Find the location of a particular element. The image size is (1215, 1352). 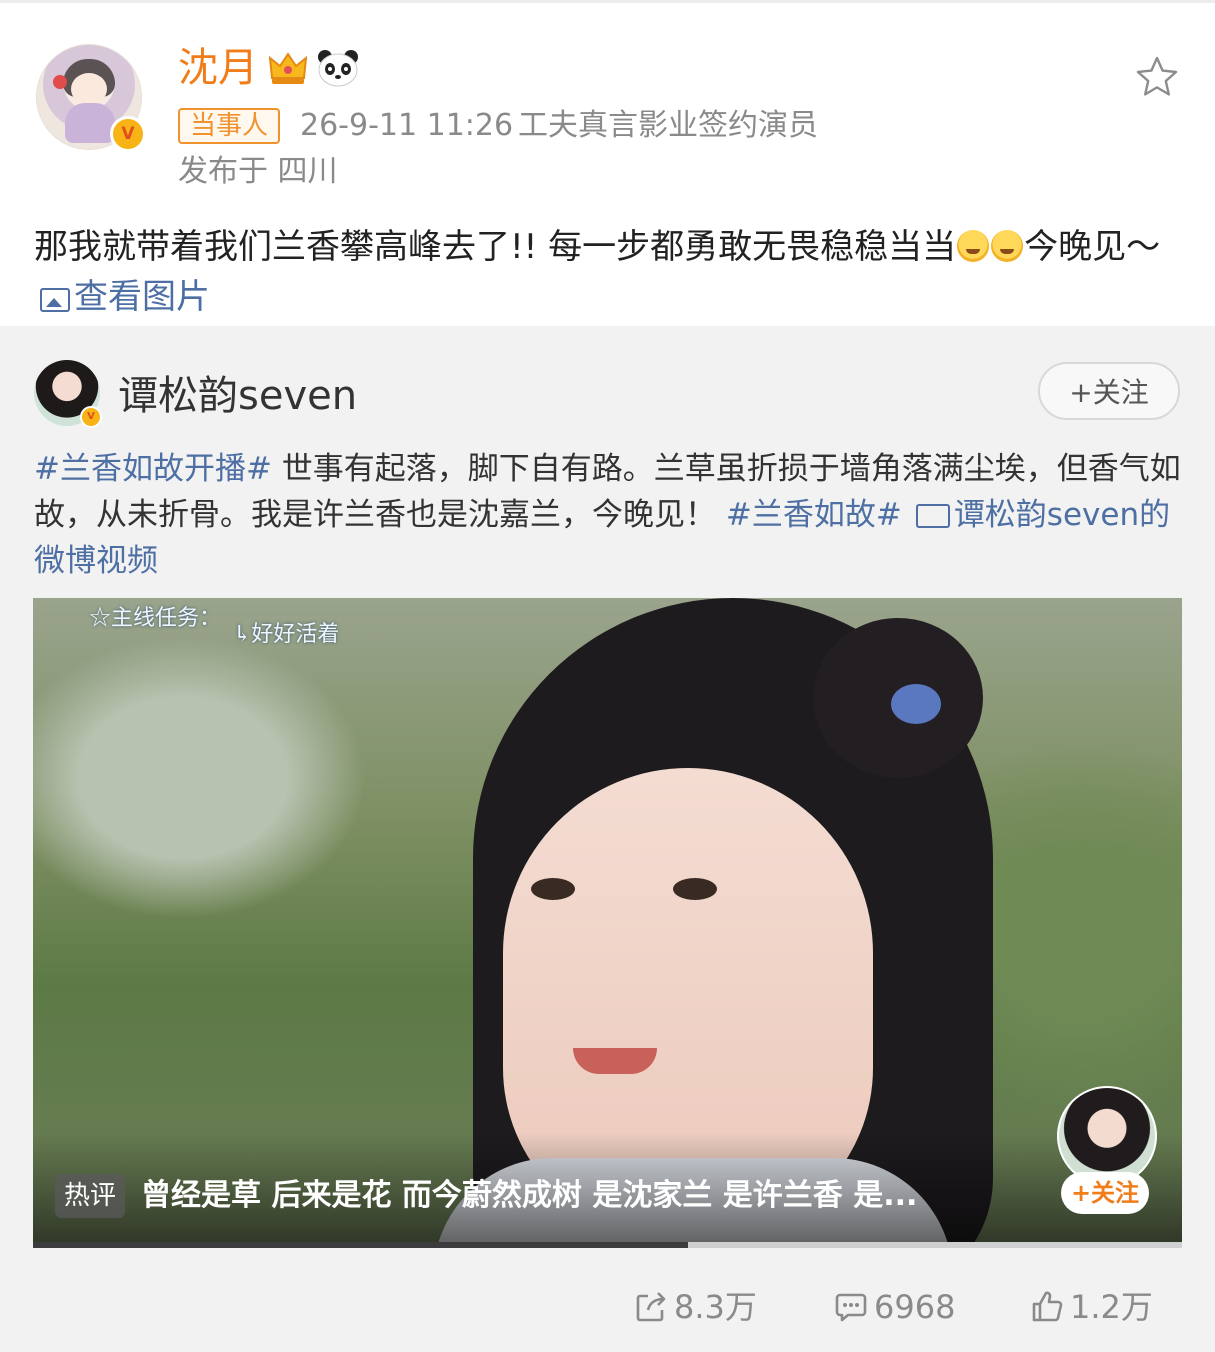

video-author-avatar is located at coordinates (1107, 1136).